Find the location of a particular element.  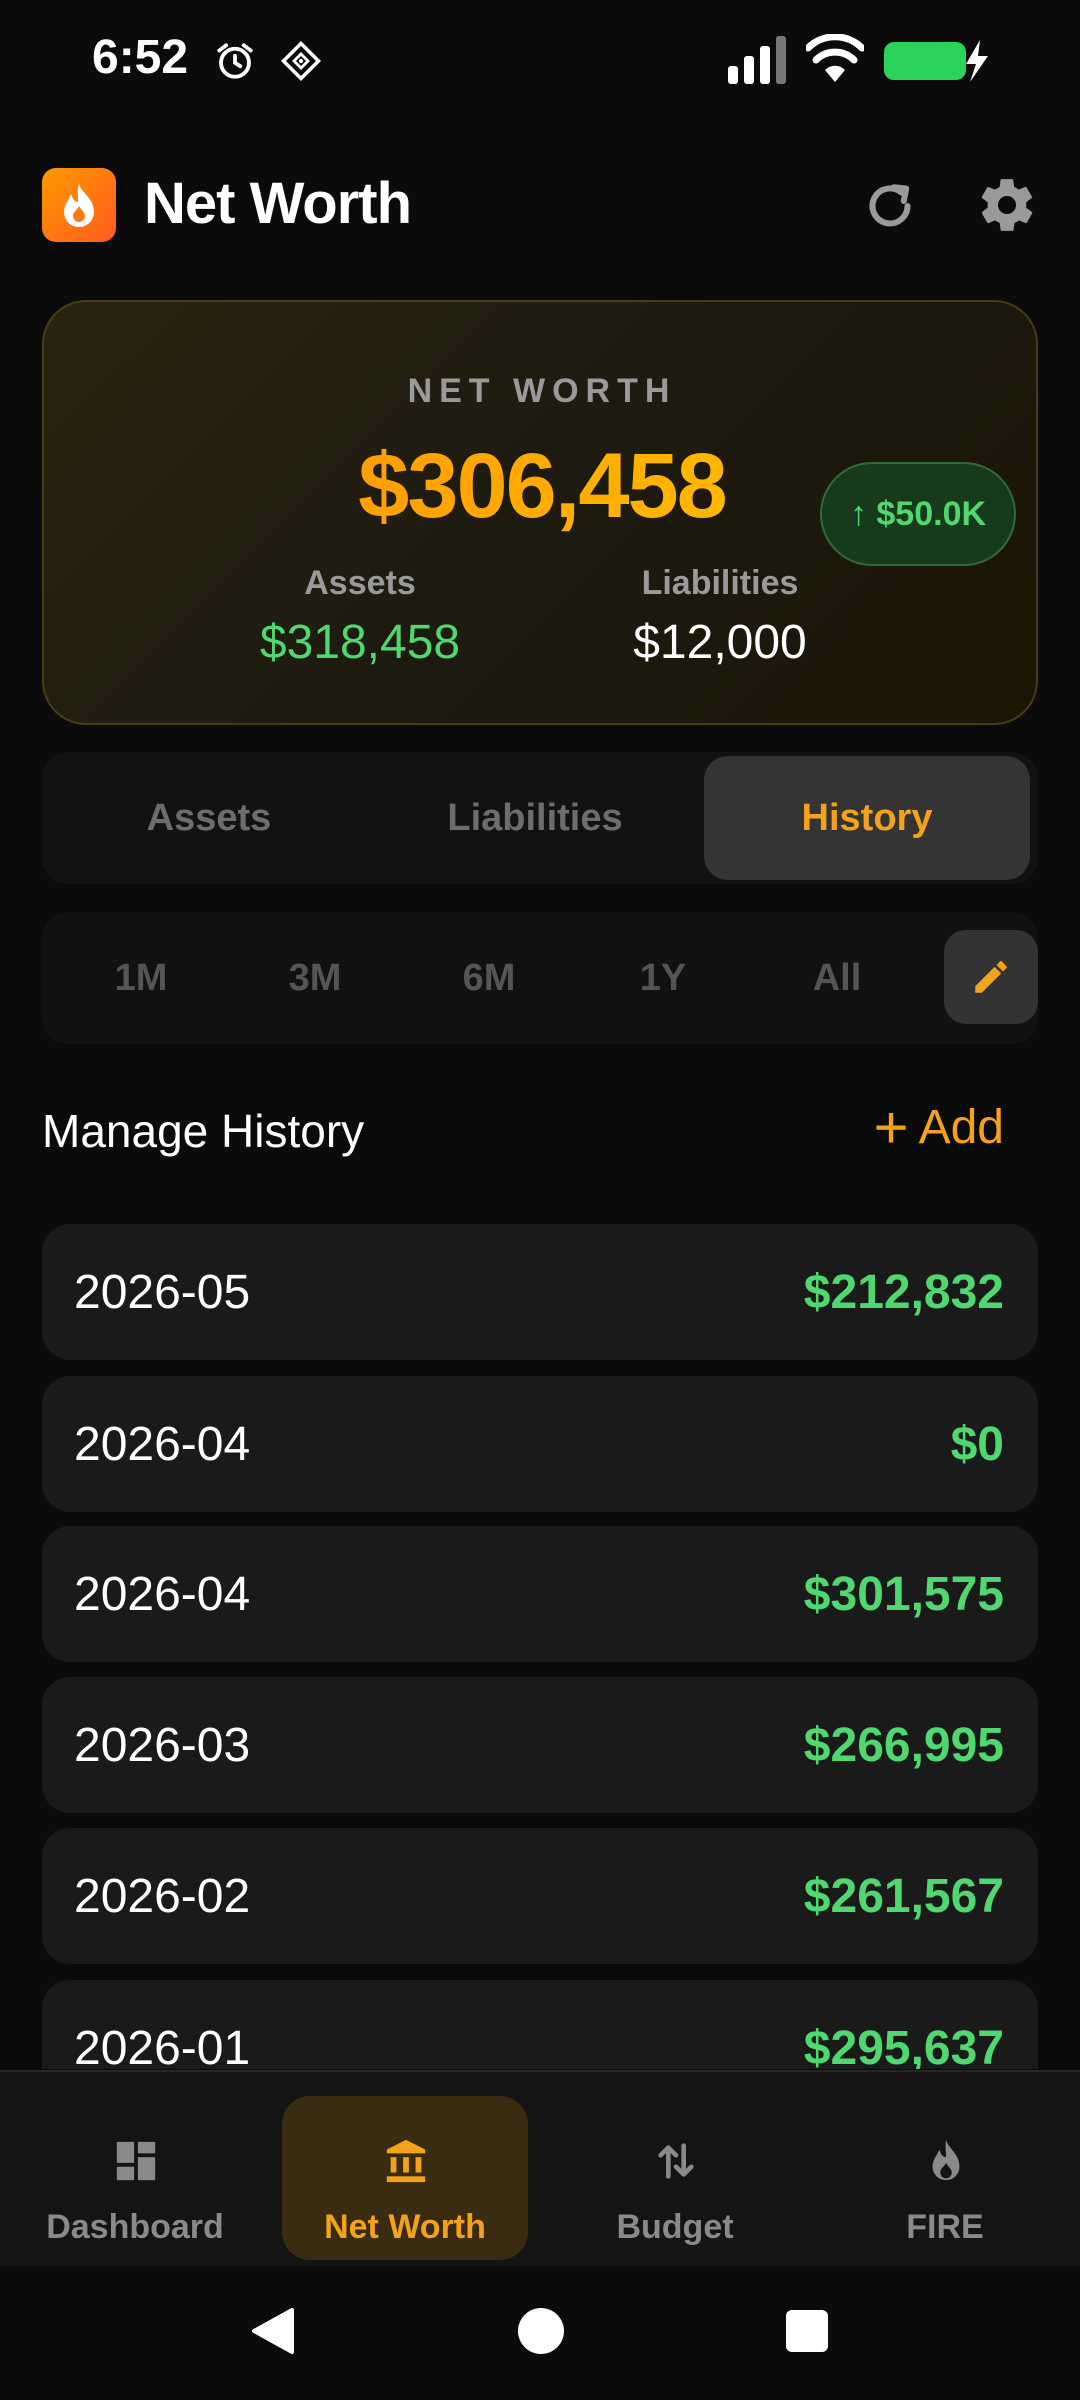

alarm-icon is located at coordinates (235, 61).